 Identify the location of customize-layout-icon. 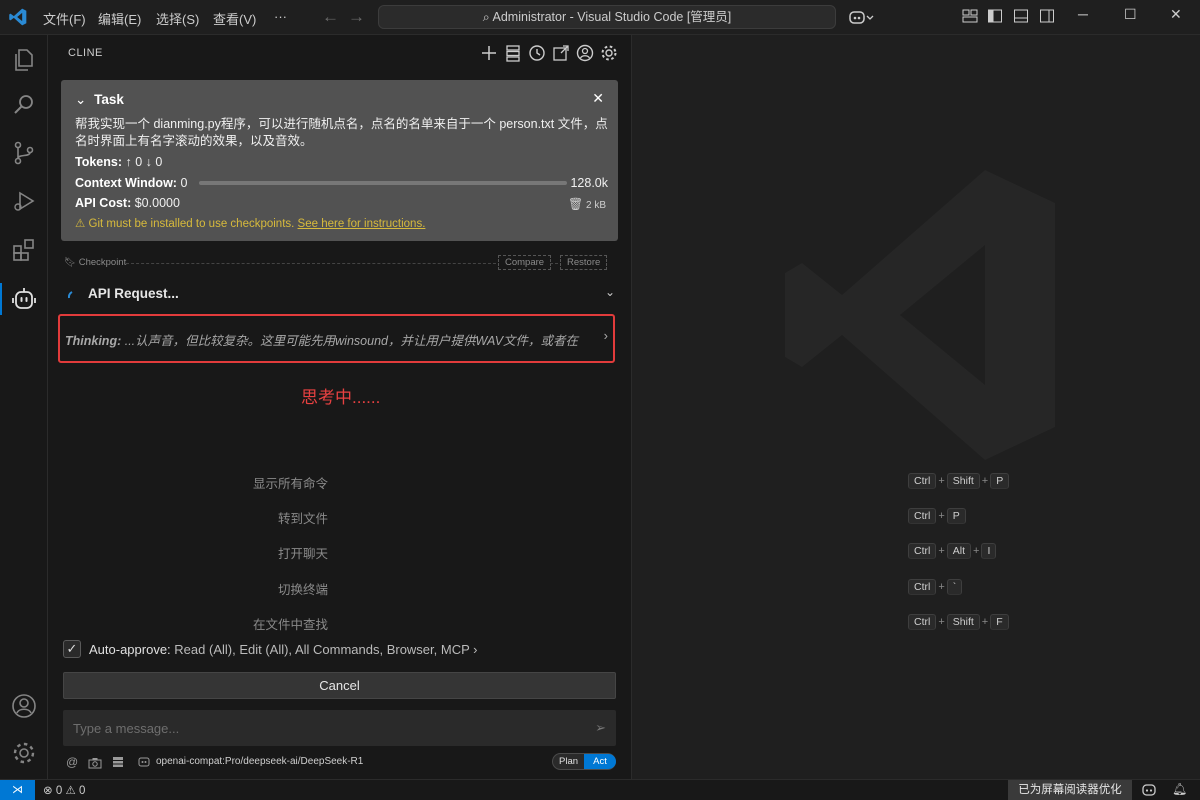
(970, 16).